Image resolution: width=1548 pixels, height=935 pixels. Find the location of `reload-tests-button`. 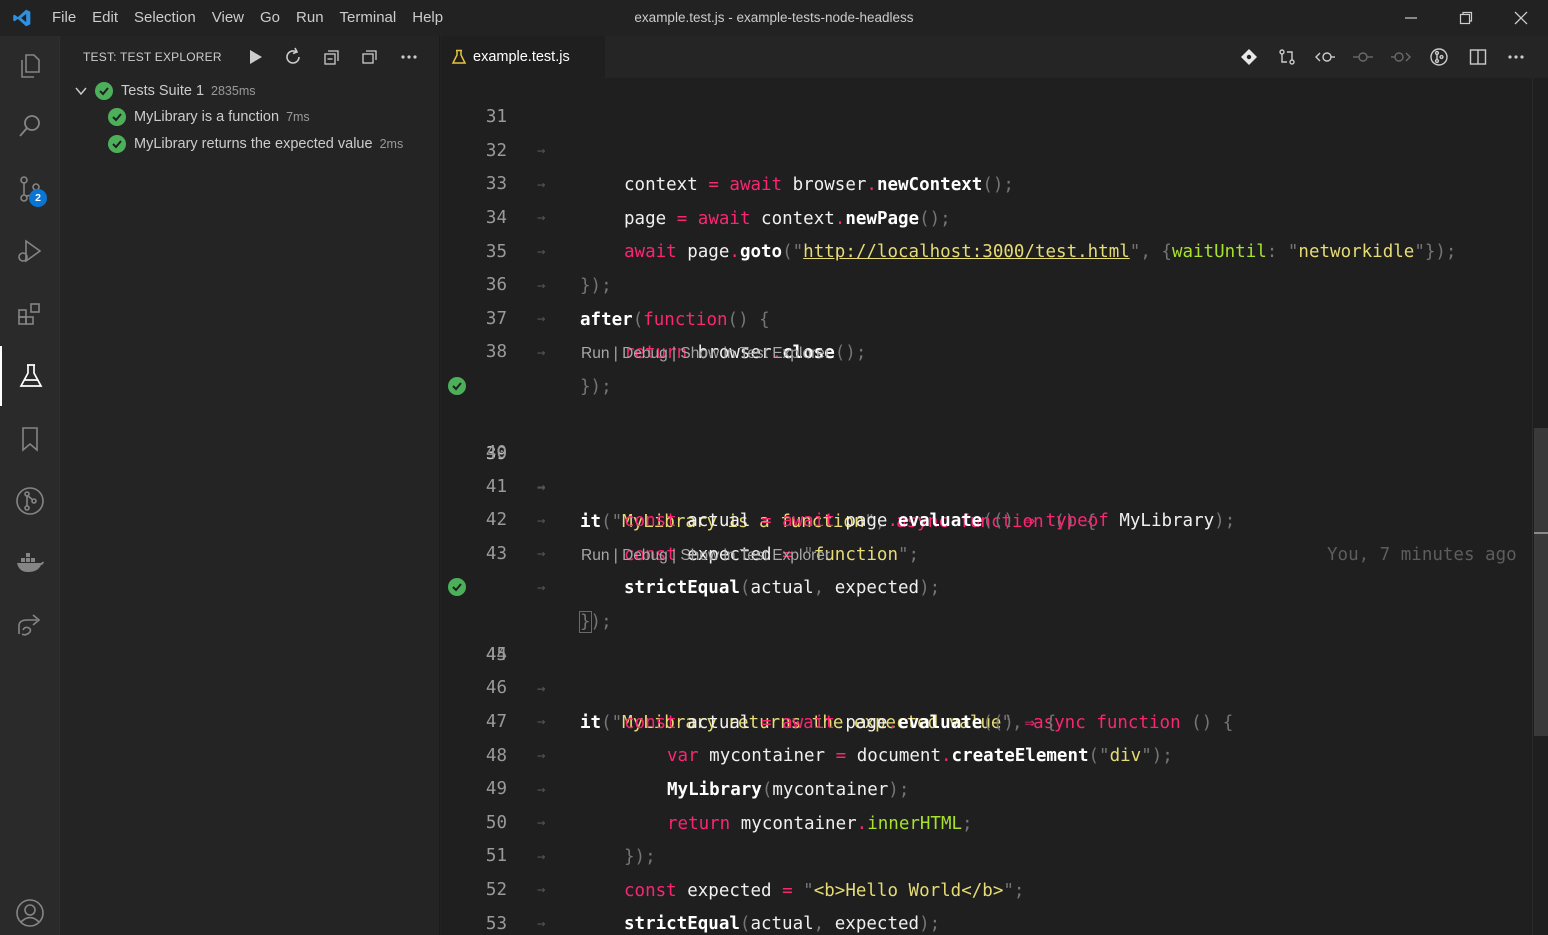

reload-tests-button is located at coordinates (293, 57).